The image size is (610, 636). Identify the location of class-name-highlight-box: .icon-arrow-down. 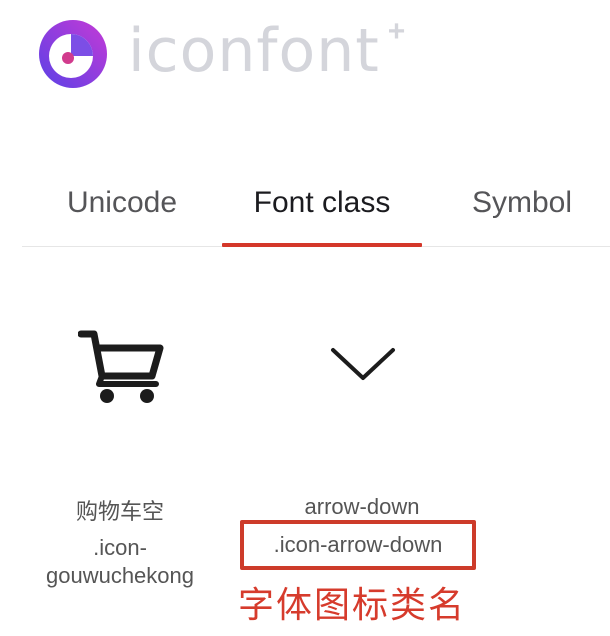
(358, 545).